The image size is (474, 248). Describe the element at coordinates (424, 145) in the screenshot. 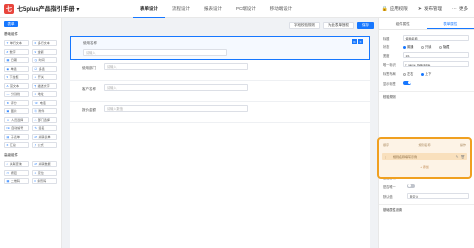

I see `rules-table-header: 顺序 规则名称 操作` at that location.